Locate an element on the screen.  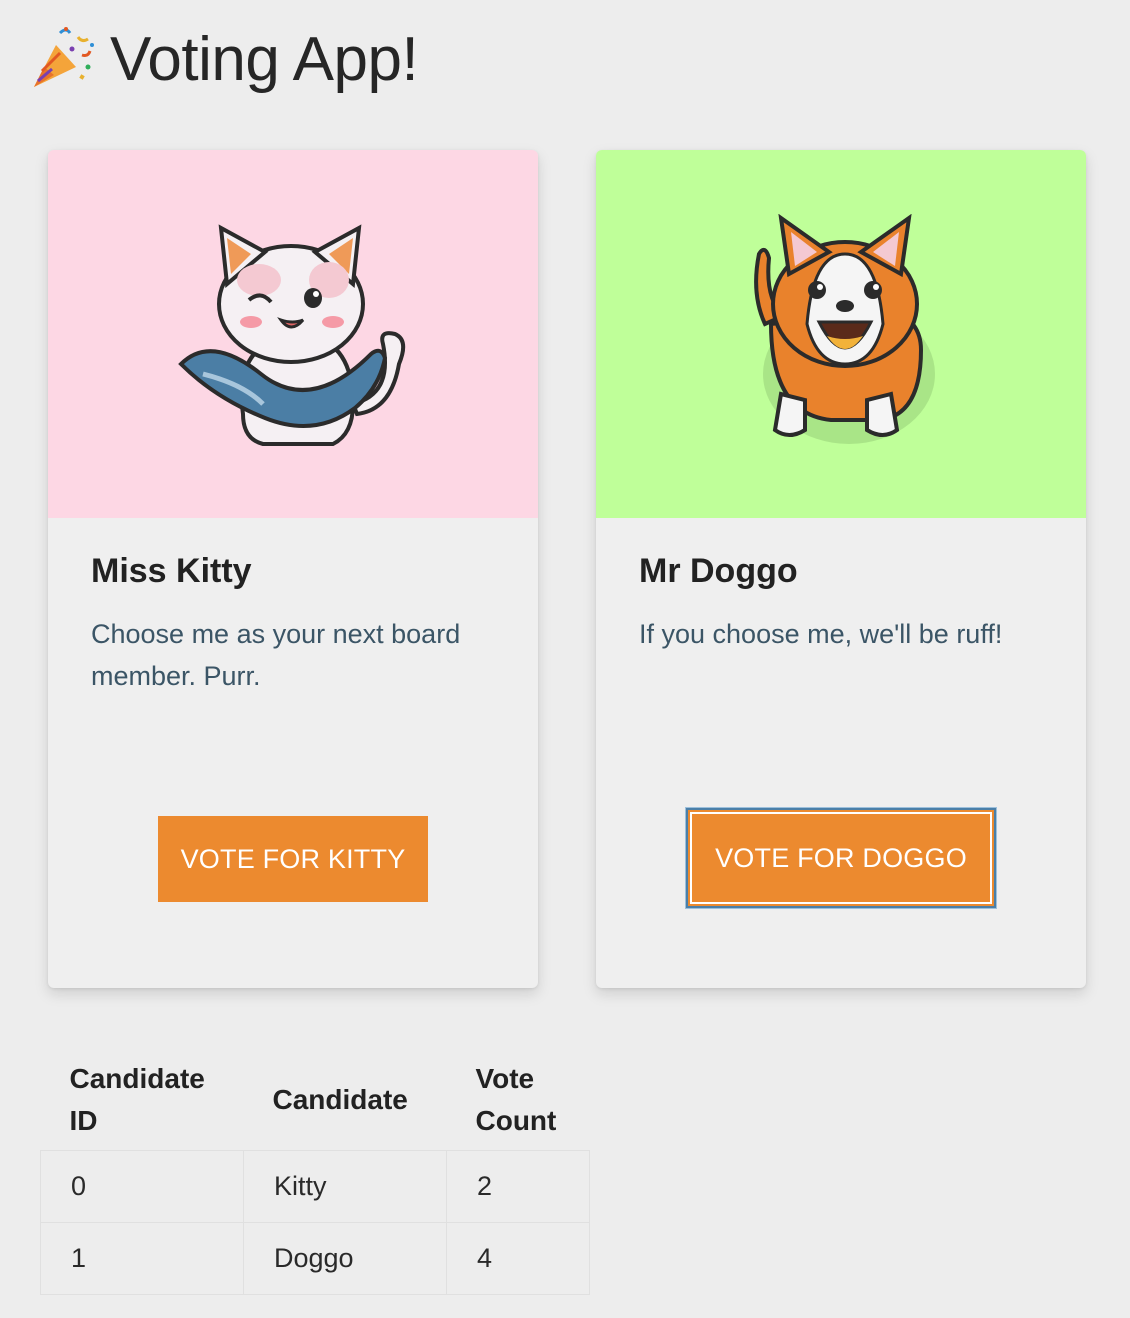
app-title: Voting App! is located at coordinates (264, 59).